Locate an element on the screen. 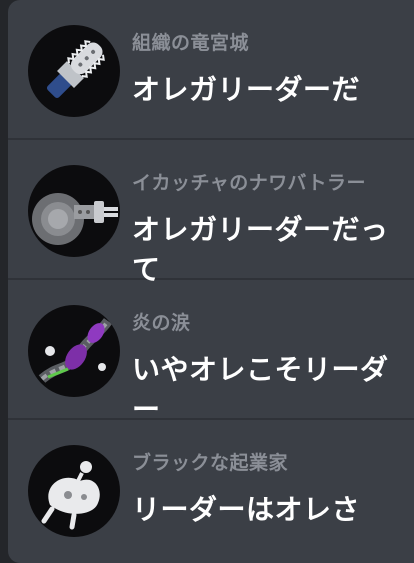 This screenshot has height=563, width=414. team-name: ブラックな起業家 is located at coordinates (210, 463).